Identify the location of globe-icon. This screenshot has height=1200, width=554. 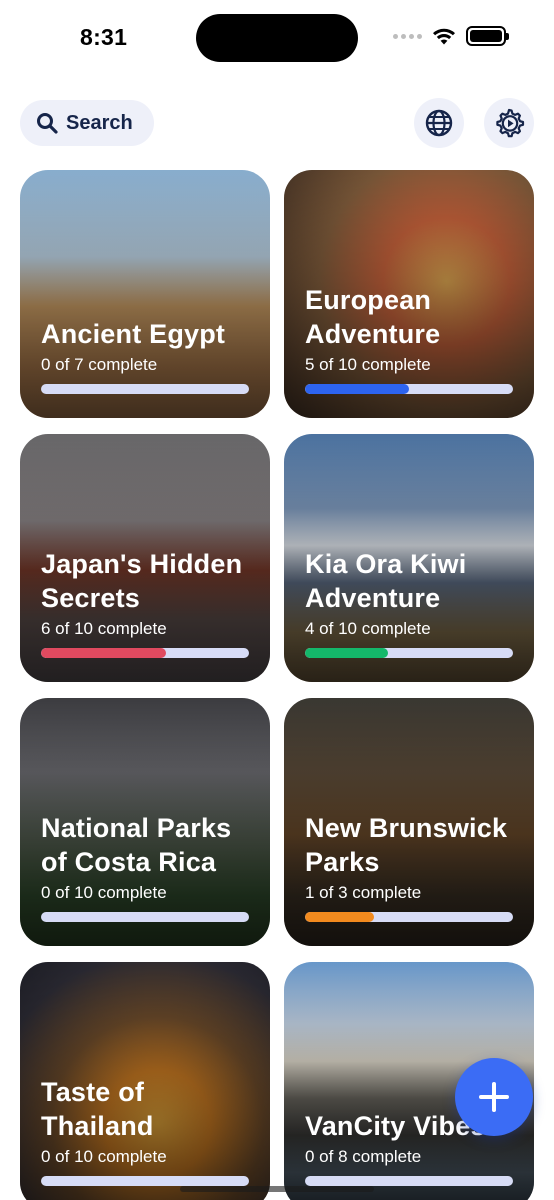
(439, 123).